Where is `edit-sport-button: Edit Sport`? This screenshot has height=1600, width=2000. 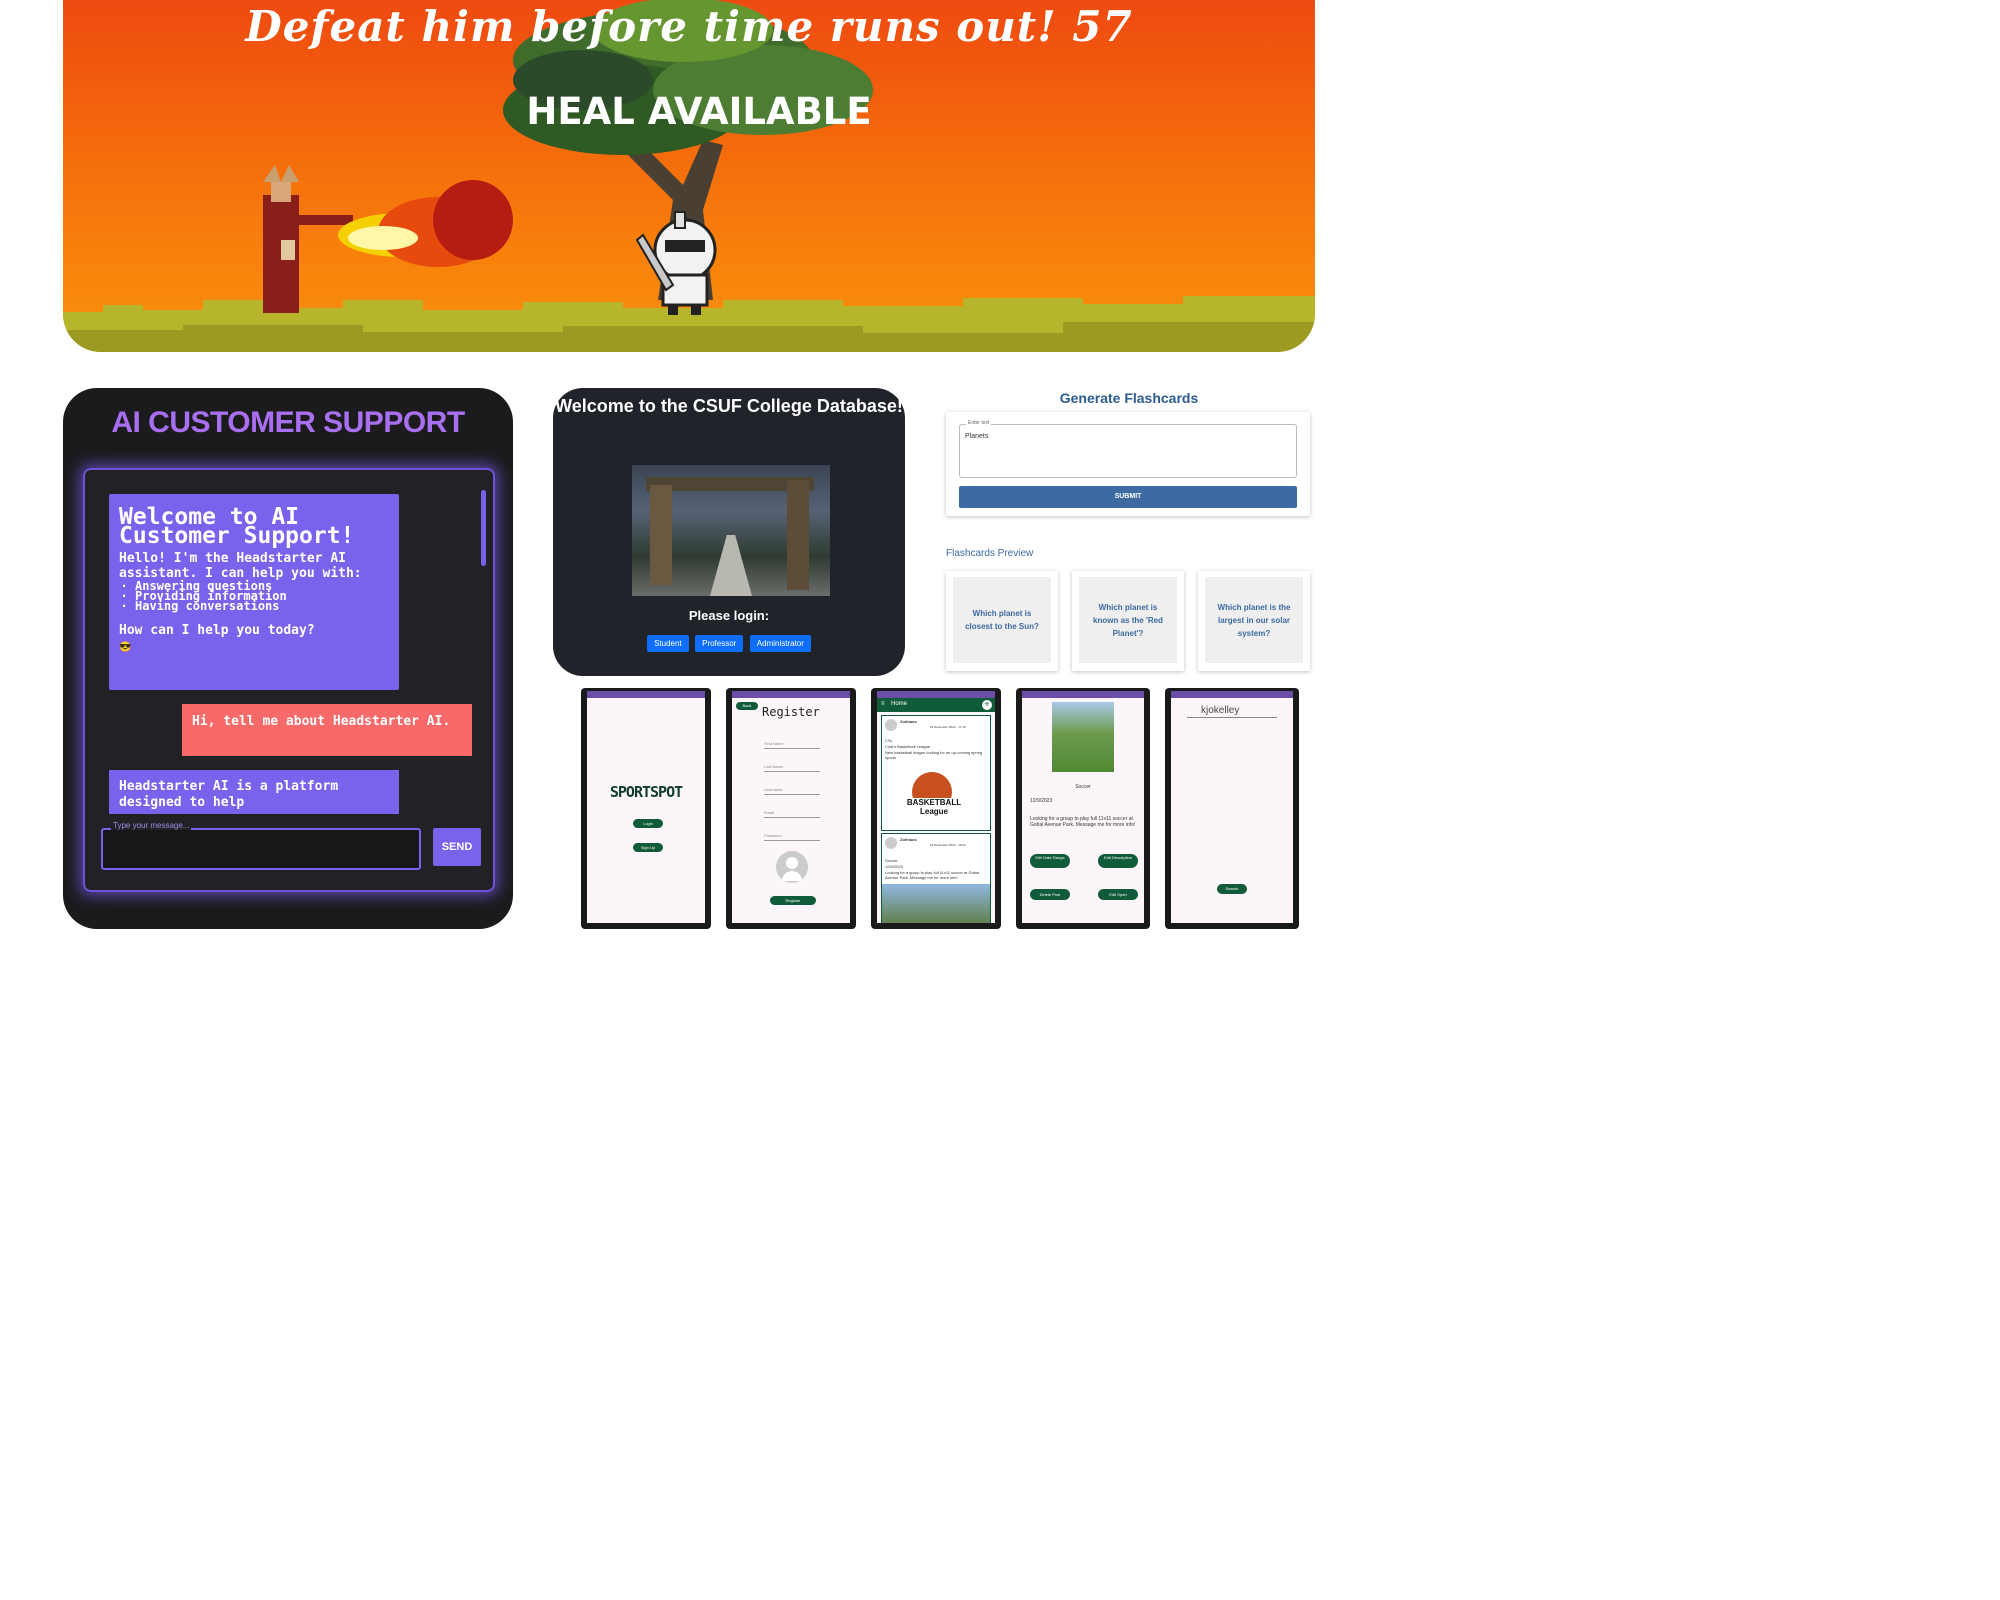
edit-sport-button: Edit Sport is located at coordinates (1118, 894).